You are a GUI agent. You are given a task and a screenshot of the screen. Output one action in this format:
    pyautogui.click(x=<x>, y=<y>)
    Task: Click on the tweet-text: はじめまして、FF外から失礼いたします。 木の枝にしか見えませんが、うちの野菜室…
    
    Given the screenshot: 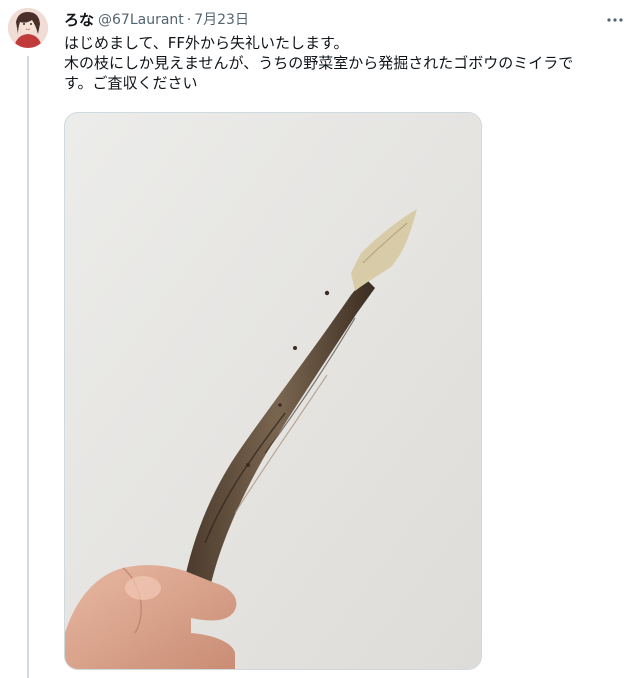 What is the action you would take?
    pyautogui.click(x=344, y=63)
    